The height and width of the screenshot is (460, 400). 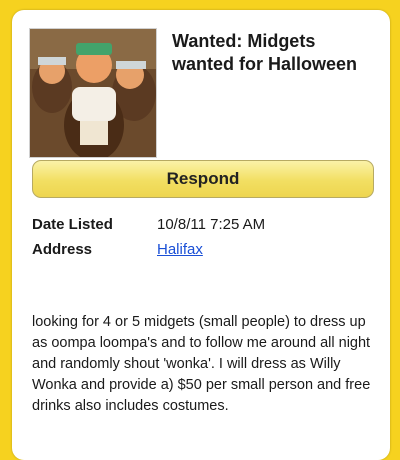 What do you see at coordinates (72, 224) in the screenshot?
I see `date-listed-label: Date Listed` at bounding box center [72, 224].